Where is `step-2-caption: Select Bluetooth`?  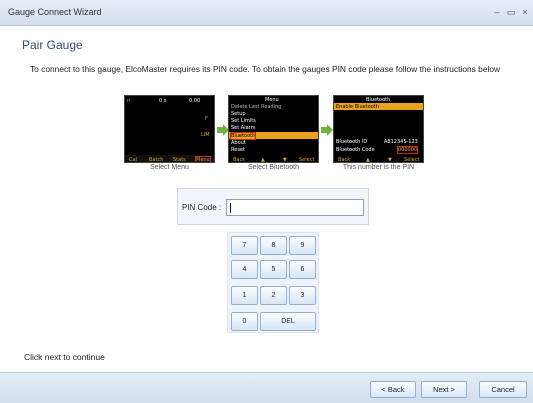 step-2-caption: Select Bluetooth is located at coordinates (273, 167).